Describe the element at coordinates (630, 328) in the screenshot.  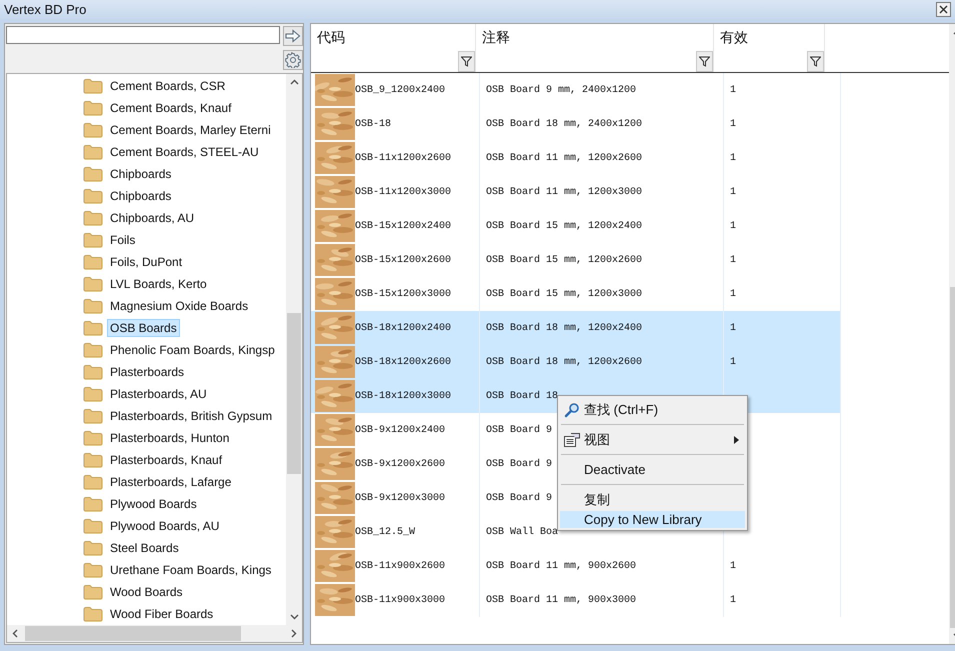
I see `table-row: OSB-18x1200x2400 OSB Board 18 mm, 1200x2400 1` at that location.